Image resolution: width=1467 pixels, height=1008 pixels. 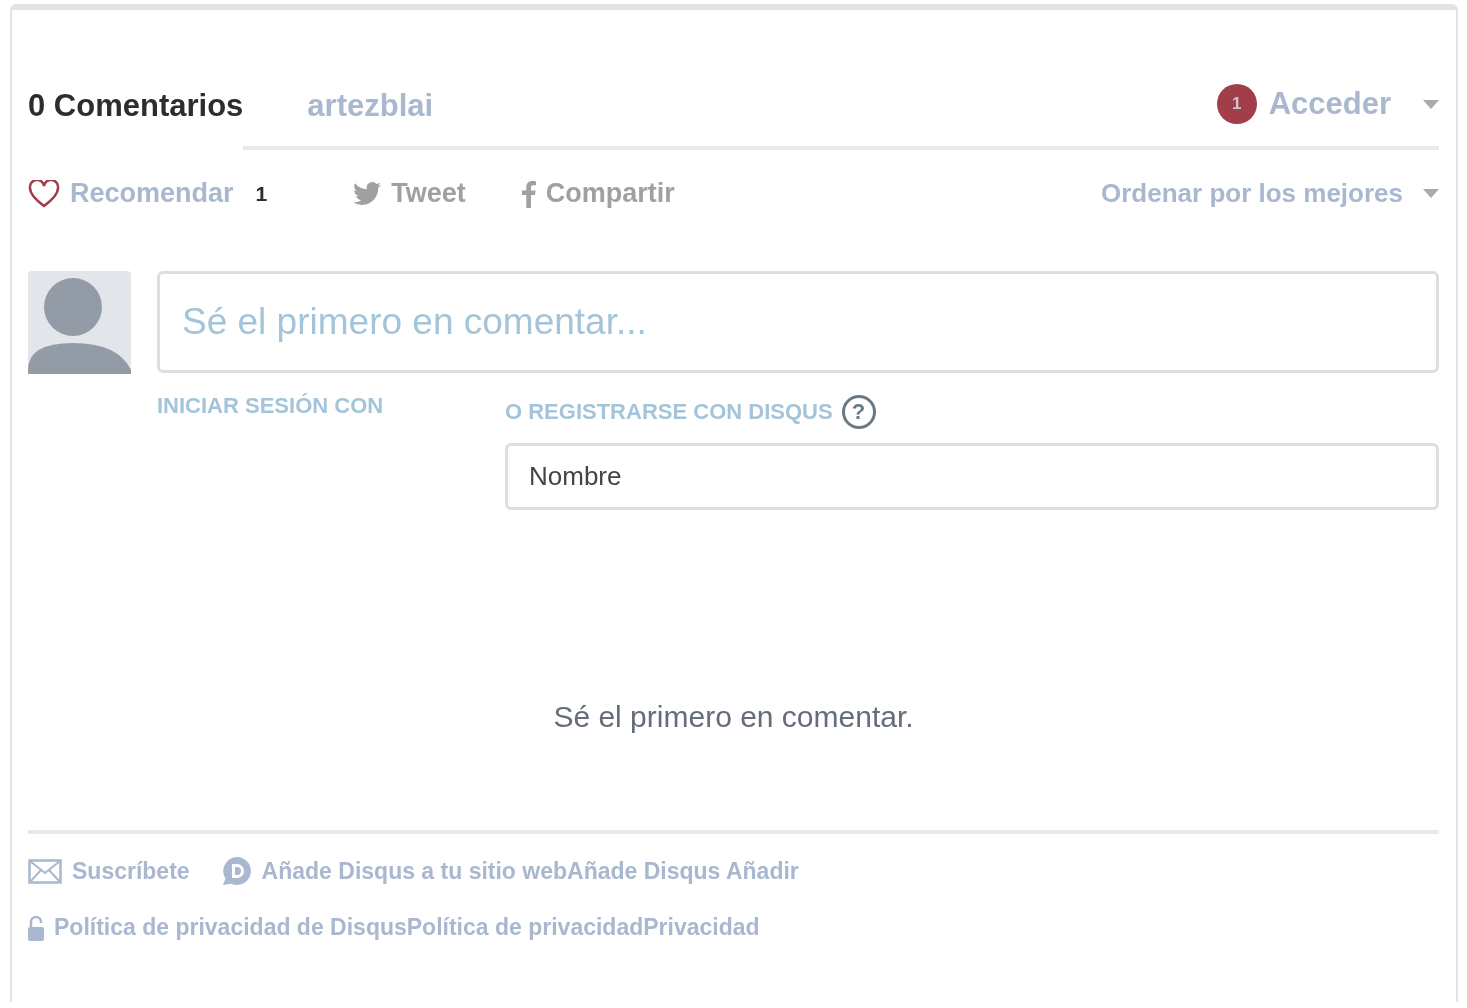 What do you see at coordinates (79, 322) in the screenshot?
I see `avatar-icon` at bounding box center [79, 322].